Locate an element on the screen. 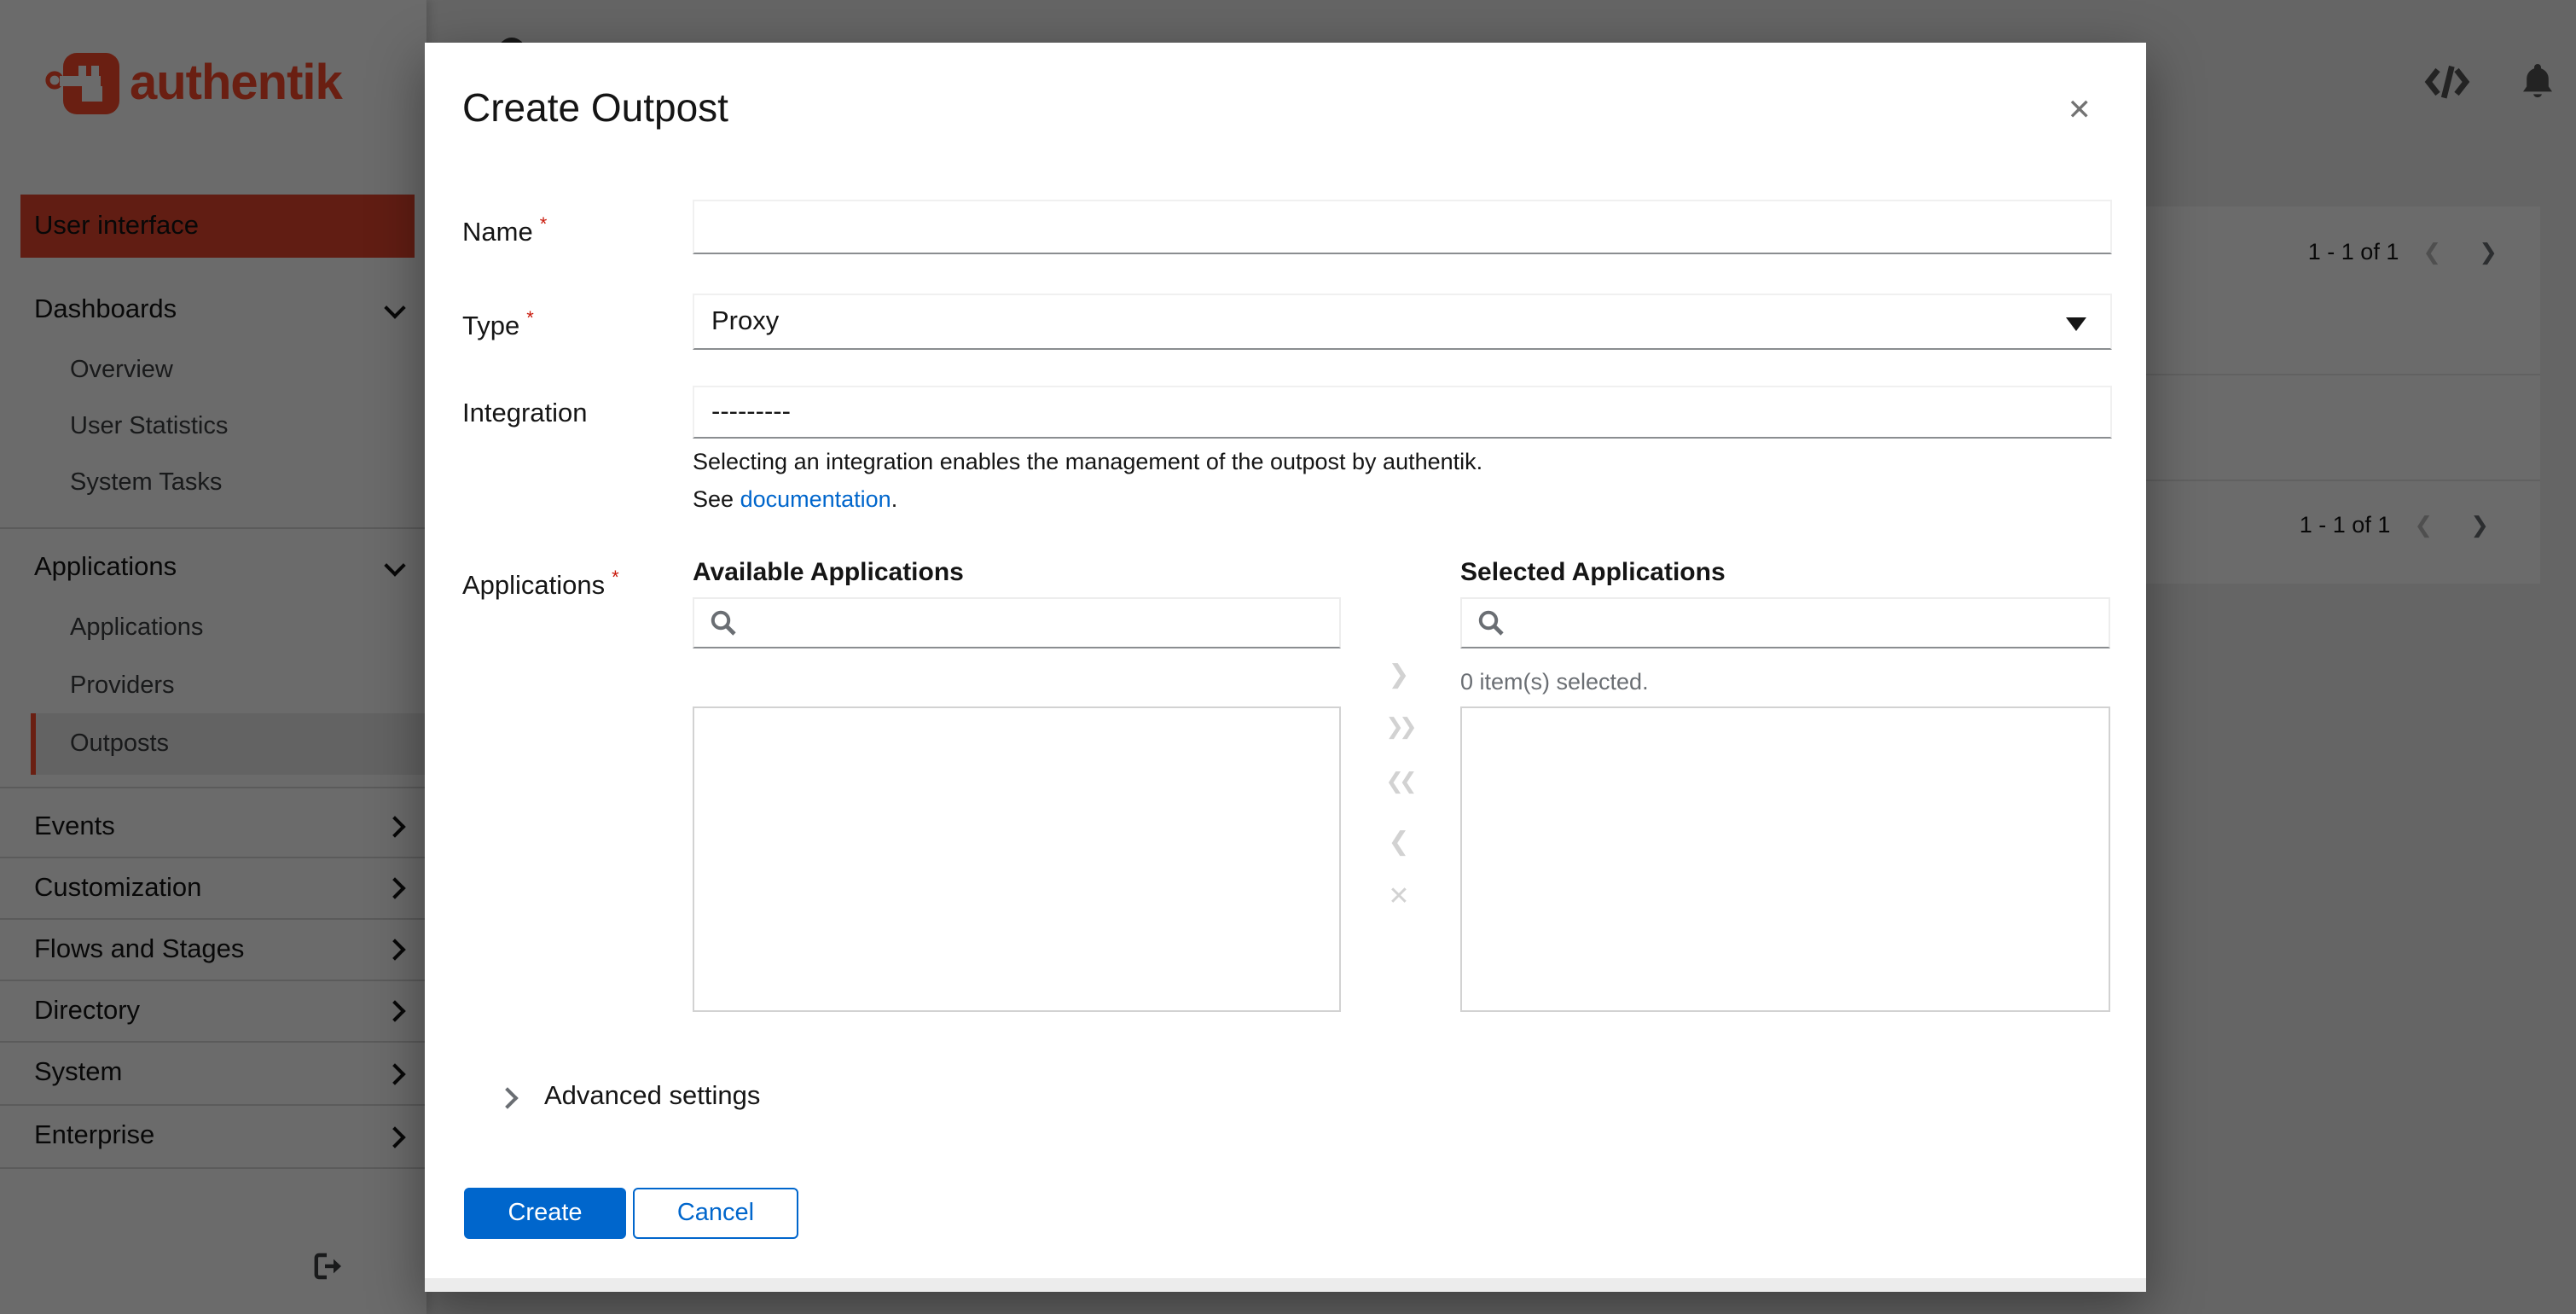 Image resolution: width=2576 pixels, height=1314 pixels. transfer-remove-all-icon: ❮❮ is located at coordinates (1399, 782).